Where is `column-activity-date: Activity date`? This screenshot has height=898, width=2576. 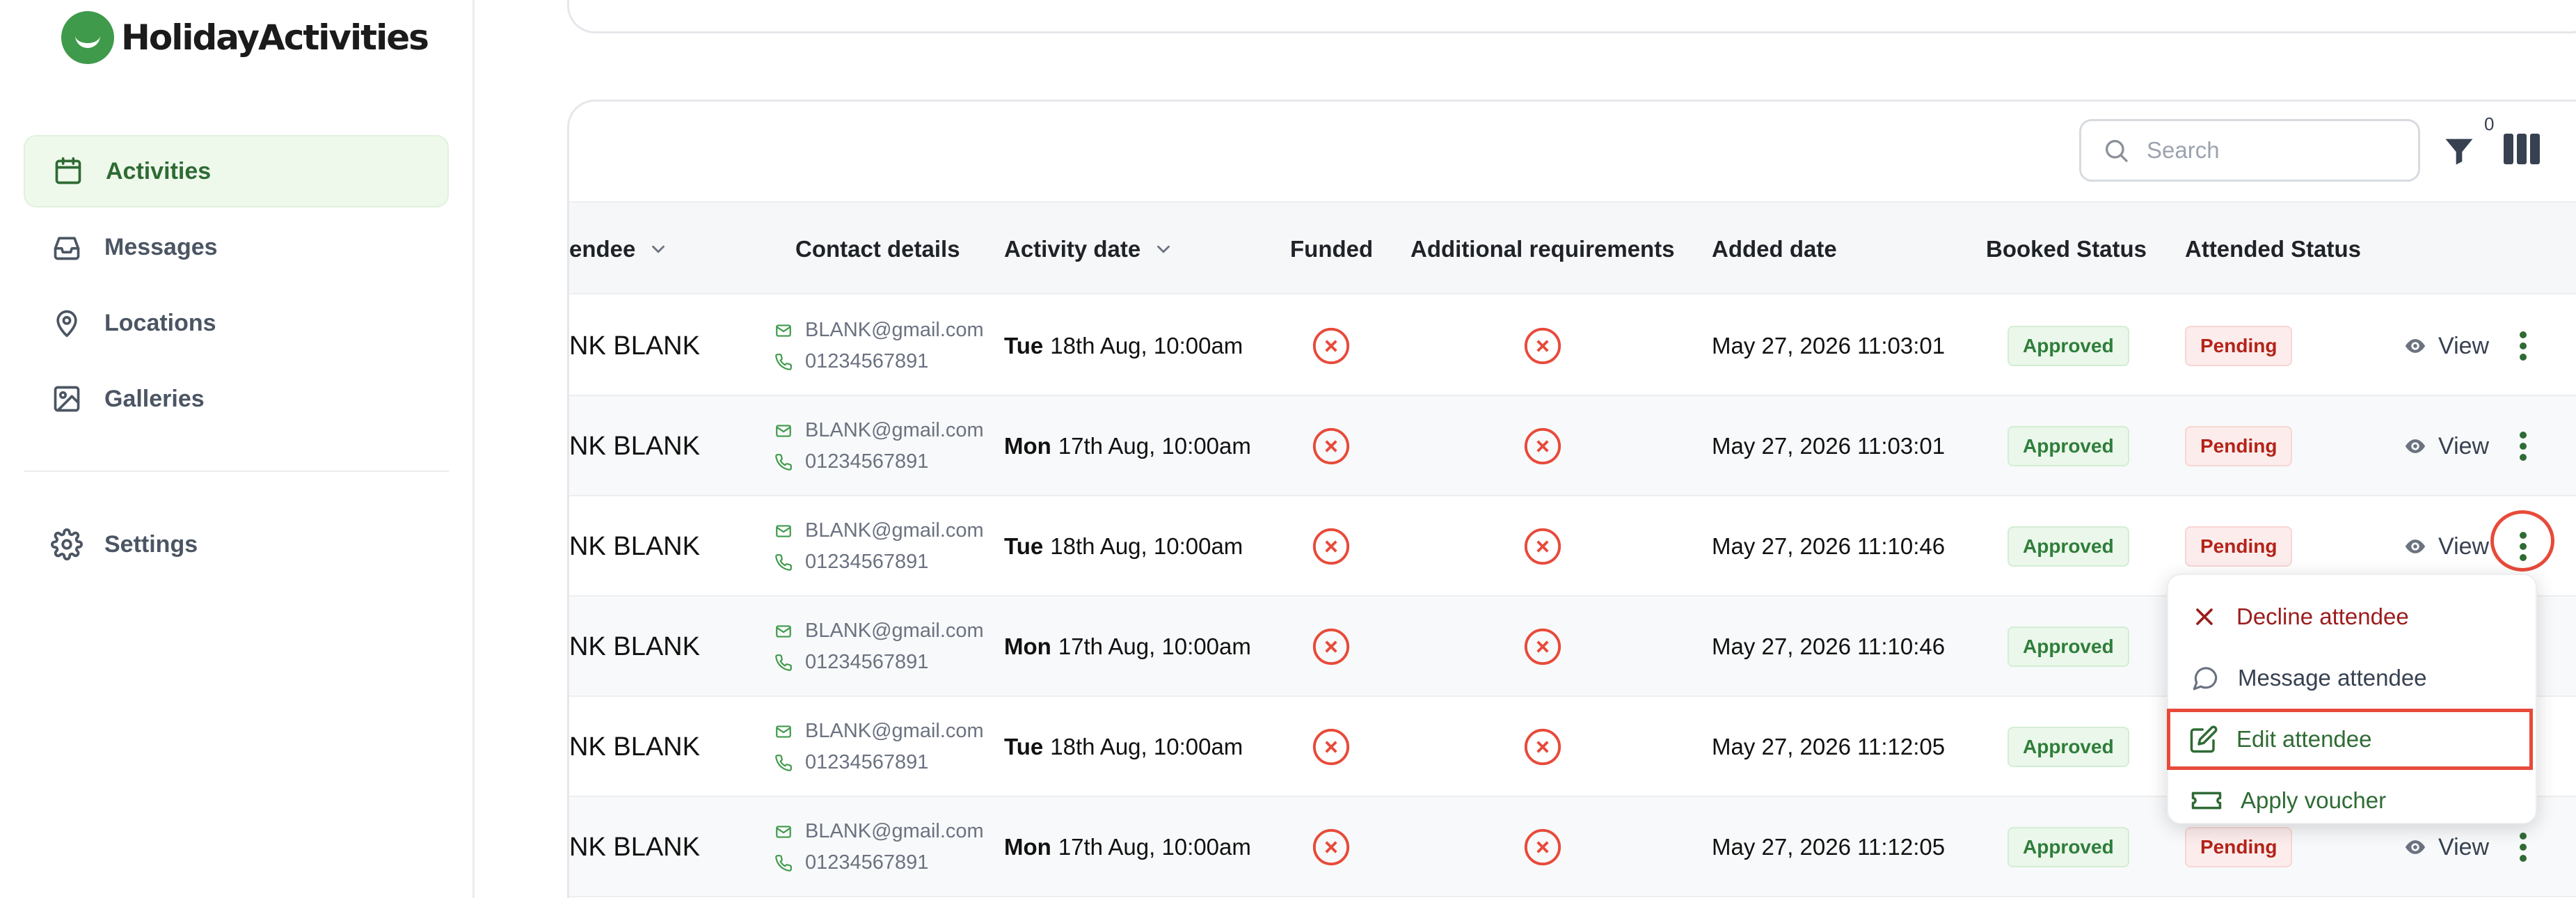
column-activity-date: Activity date is located at coordinates (1089, 249).